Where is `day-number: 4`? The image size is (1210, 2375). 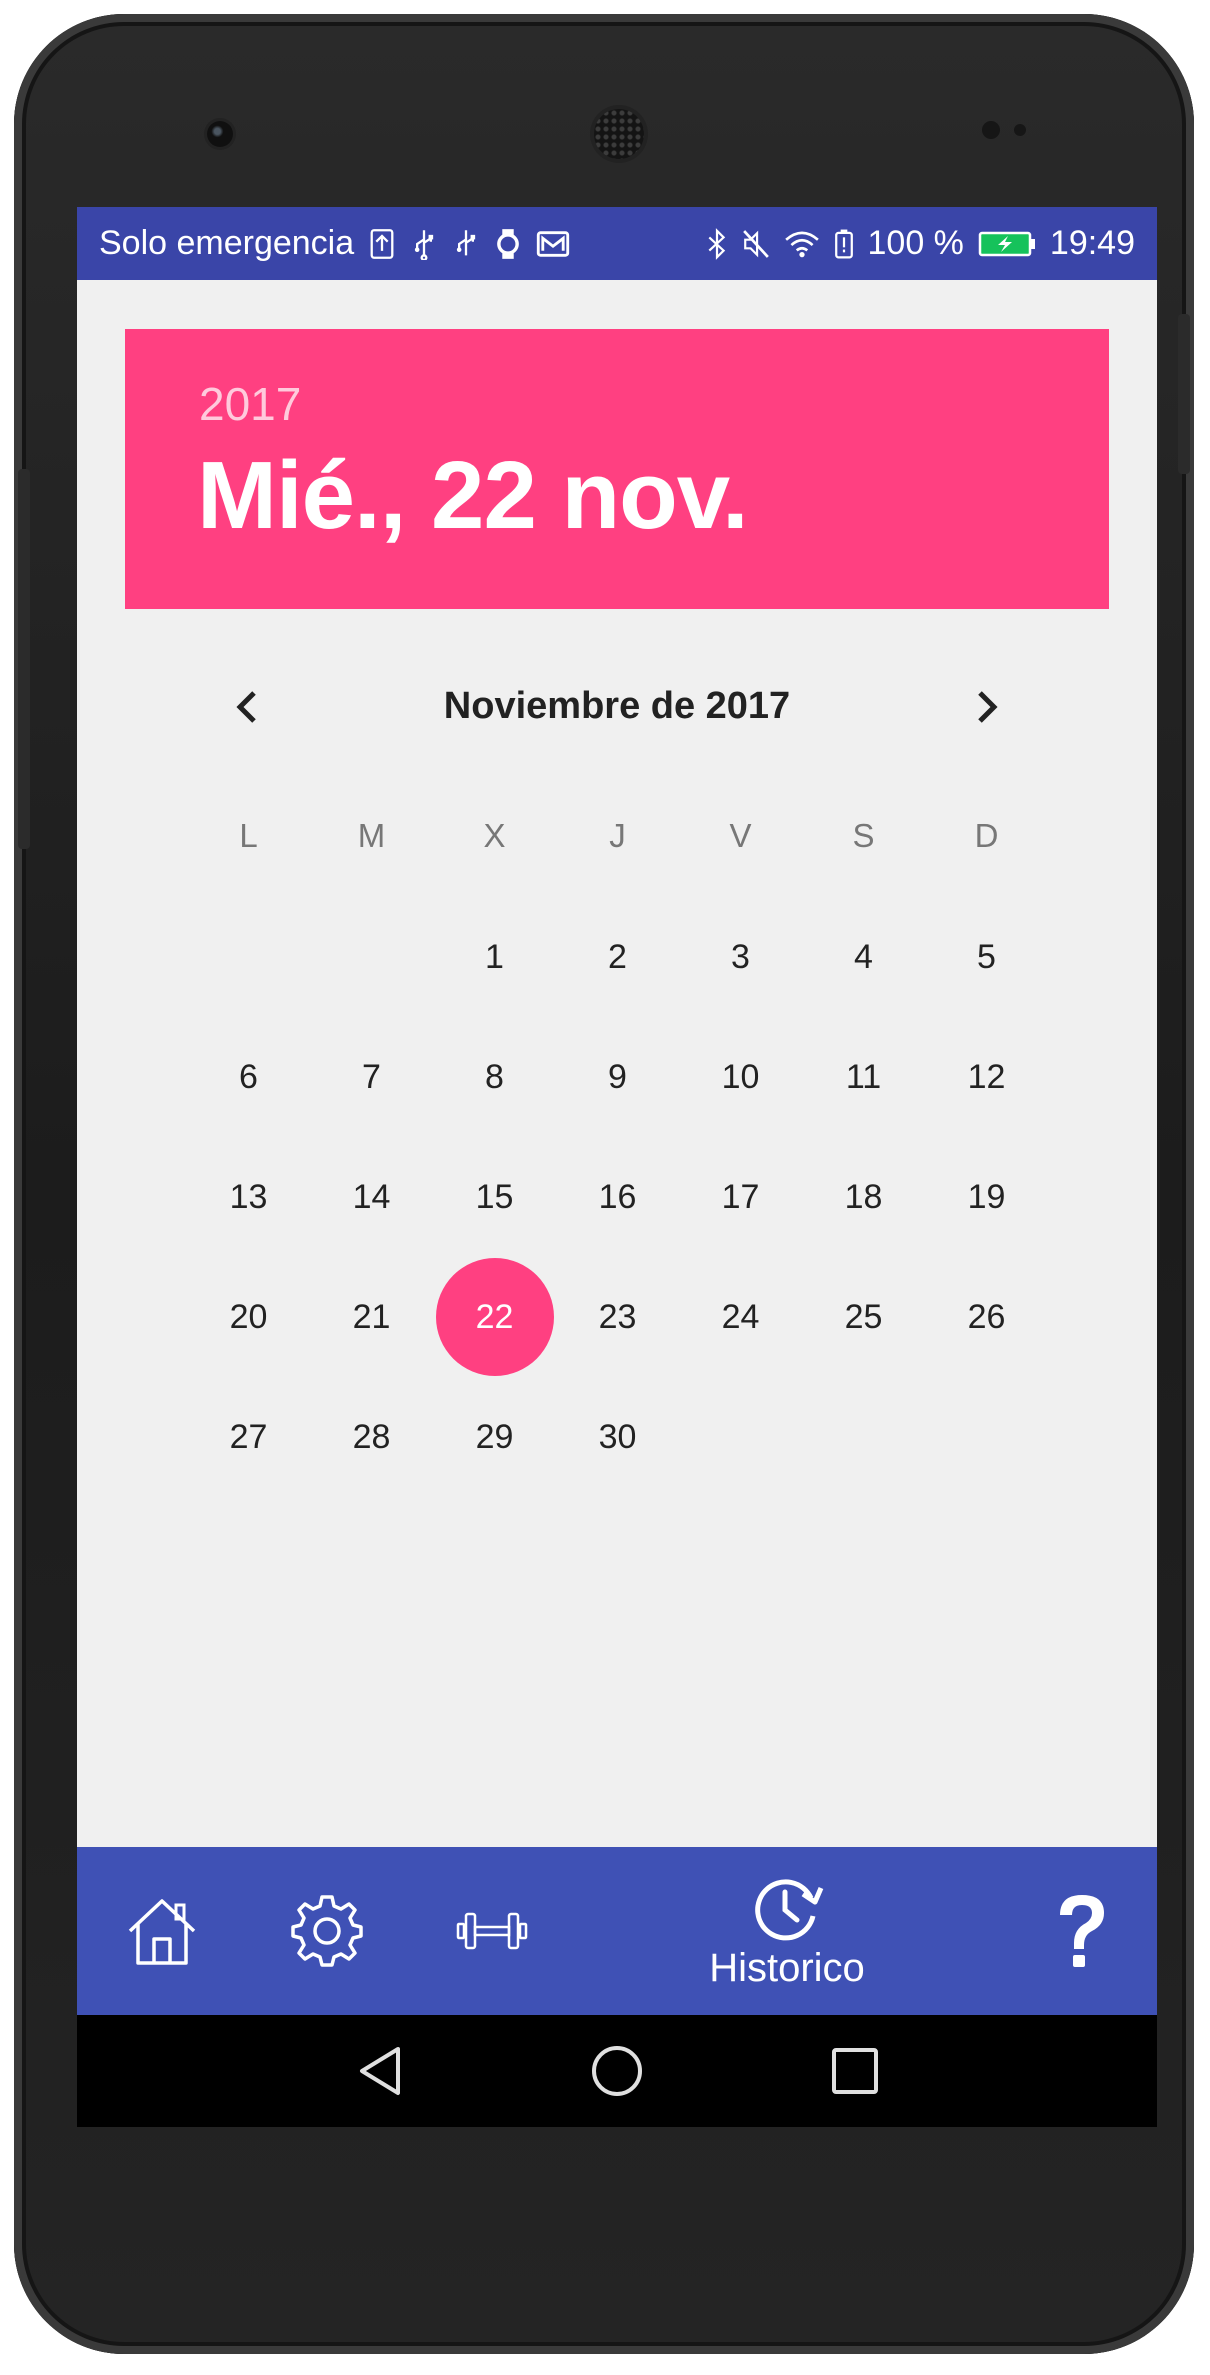
day-number: 4 is located at coordinates (863, 956).